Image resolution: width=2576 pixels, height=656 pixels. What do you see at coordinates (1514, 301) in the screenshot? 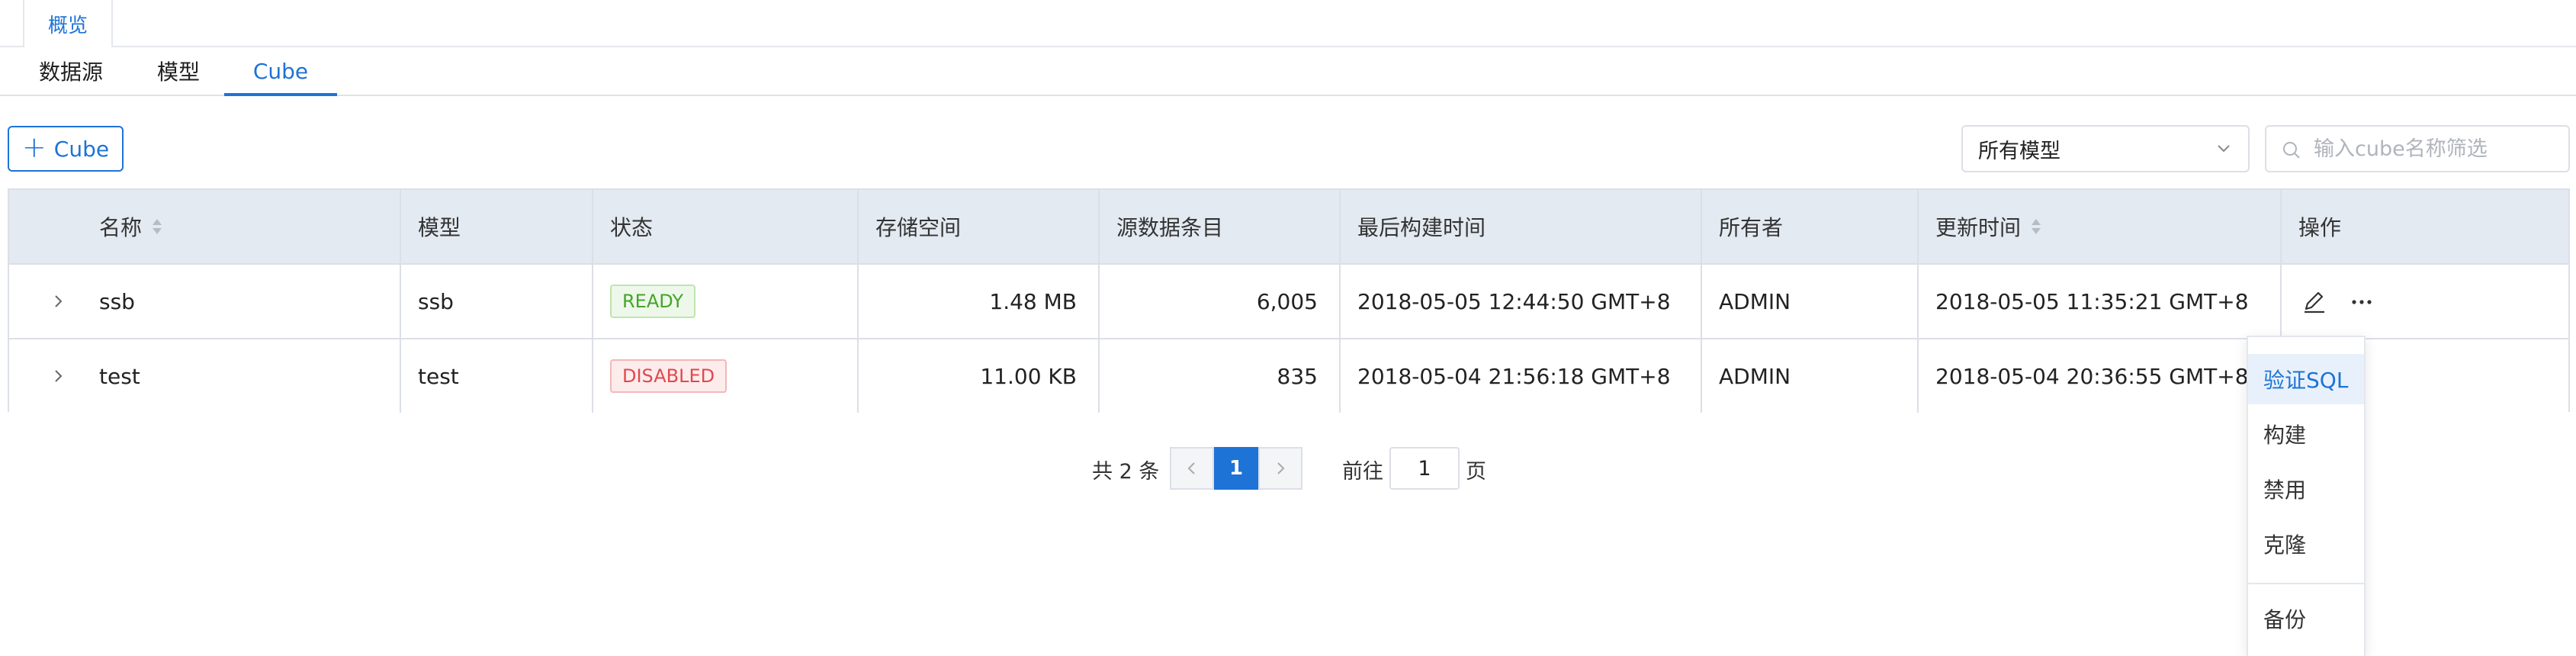
I see `cube-last-build: 2018-05-05 12:44:50 GMT+8` at bounding box center [1514, 301].